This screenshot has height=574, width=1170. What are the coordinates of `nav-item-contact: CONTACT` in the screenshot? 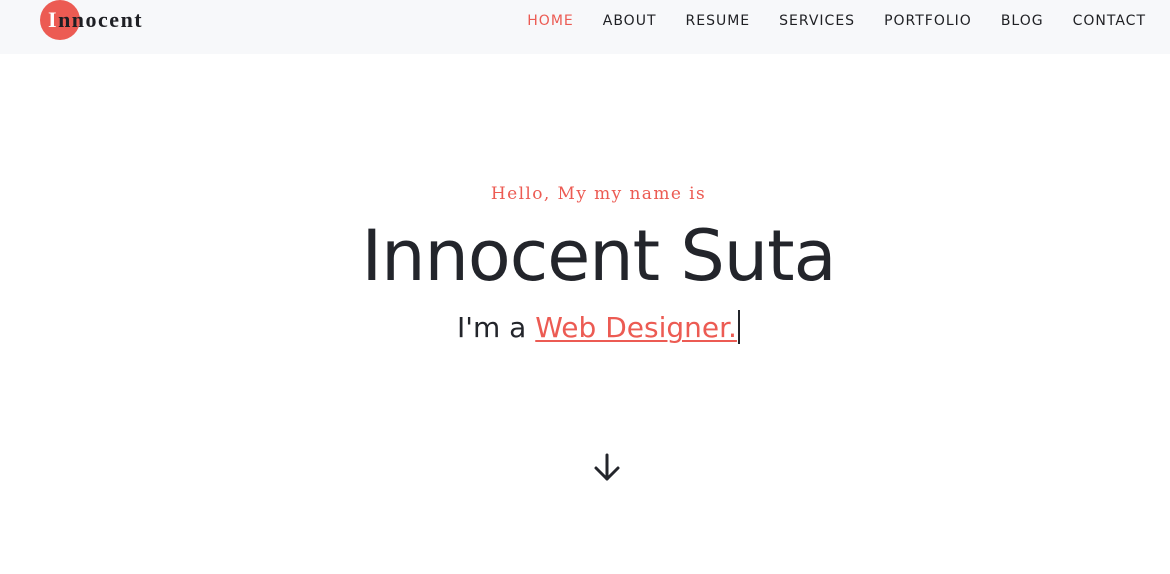 It's located at (1109, 21).